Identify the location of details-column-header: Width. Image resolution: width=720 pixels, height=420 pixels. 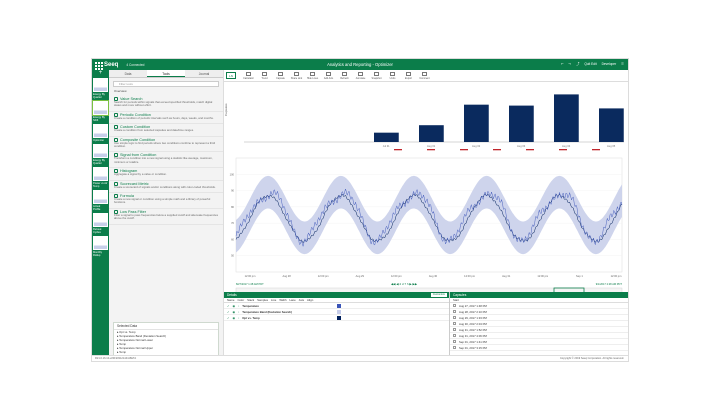
(282, 300).